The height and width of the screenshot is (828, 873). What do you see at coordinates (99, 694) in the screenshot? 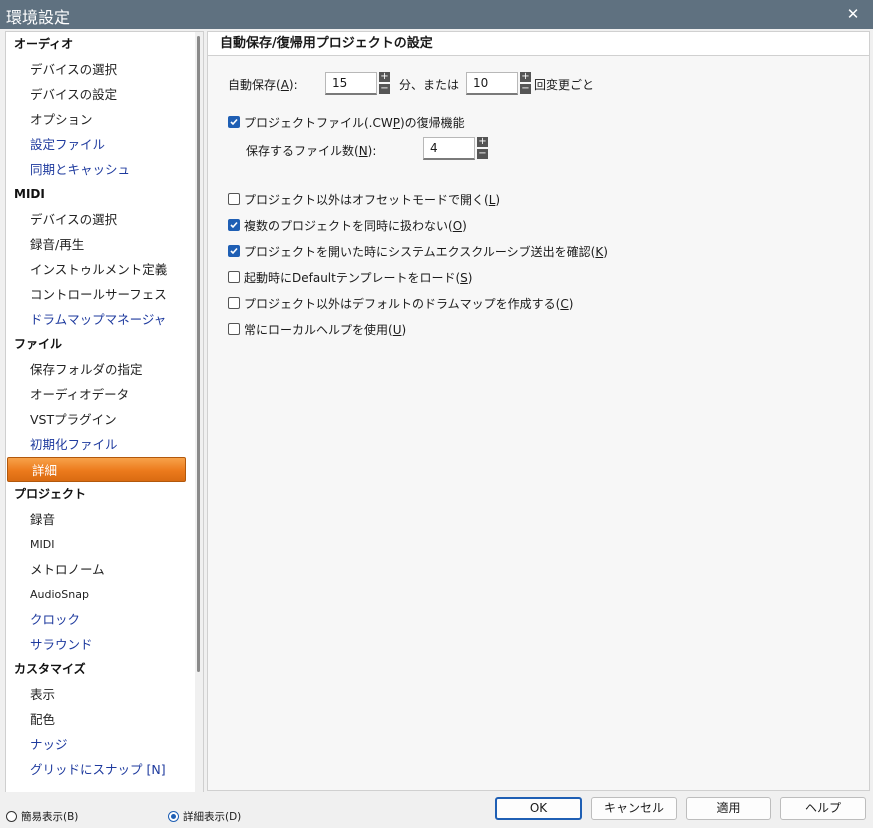
I see `tree-item: 表示` at bounding box center [99, 694].